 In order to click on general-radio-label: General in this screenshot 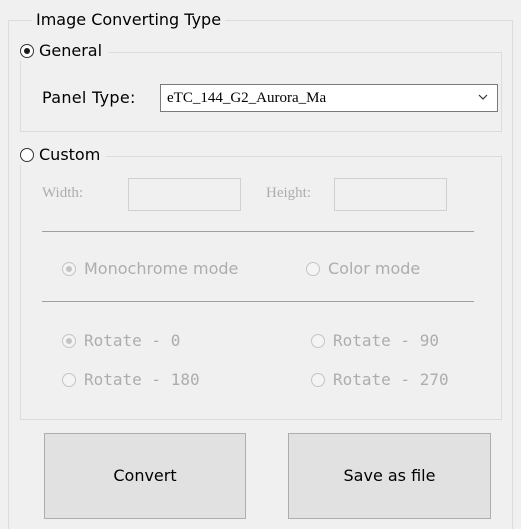, I will do `click(71, 50)`.